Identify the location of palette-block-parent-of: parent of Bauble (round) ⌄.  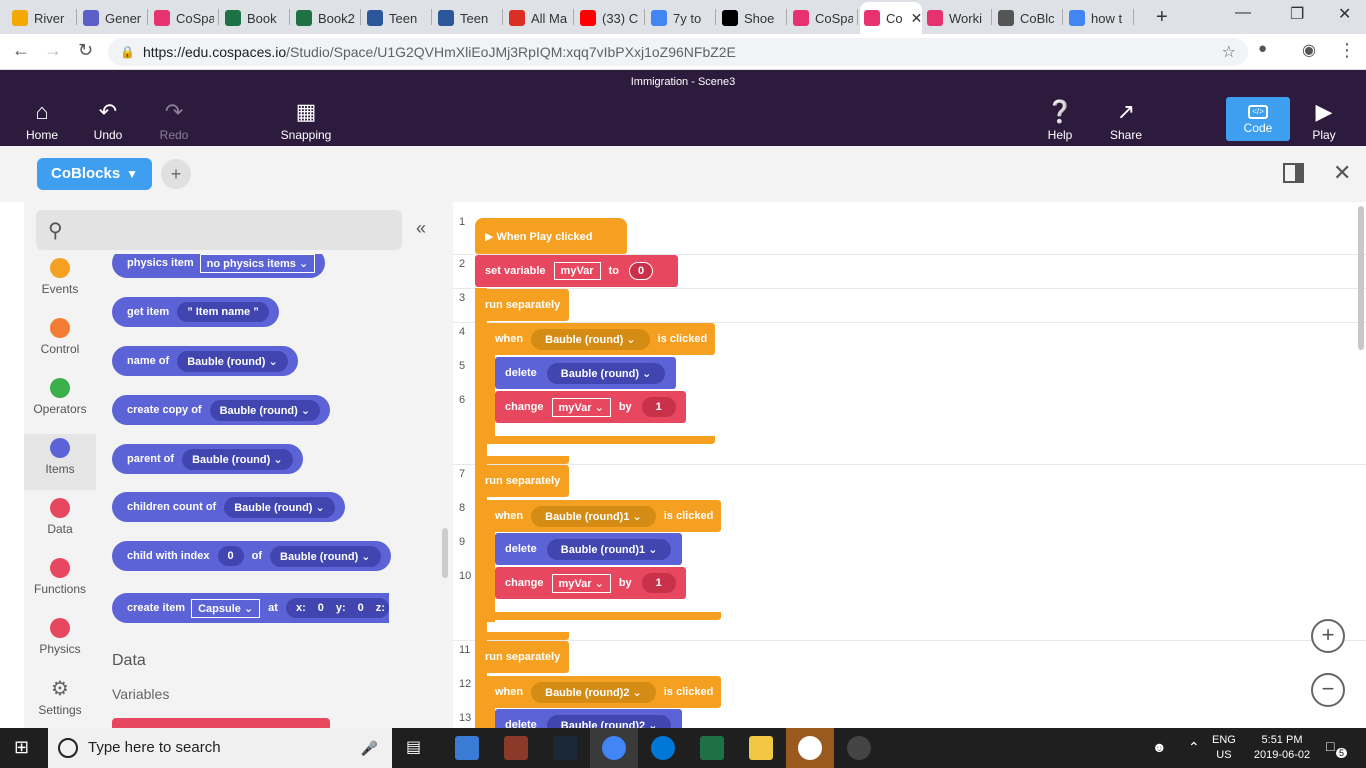
(207, 459).